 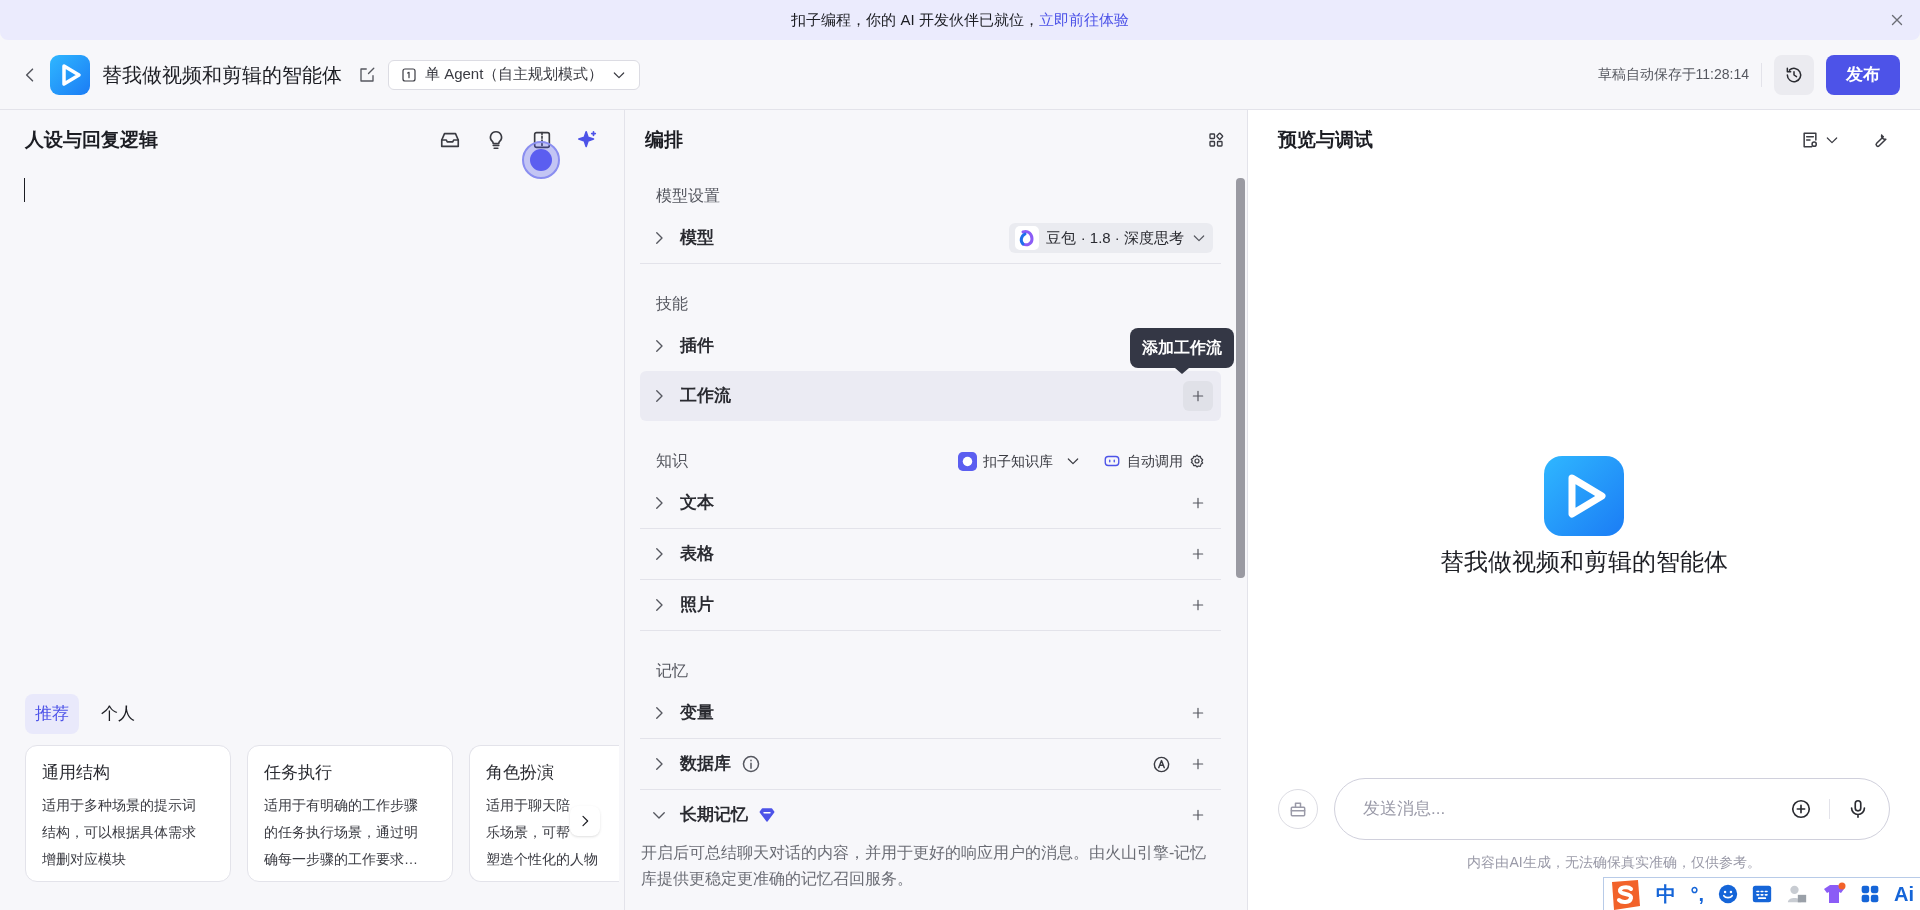 What do you see at coordinates (705, 396) in the screenshot?
I see `row-label: 工作流` at bounding box center [705, 396].